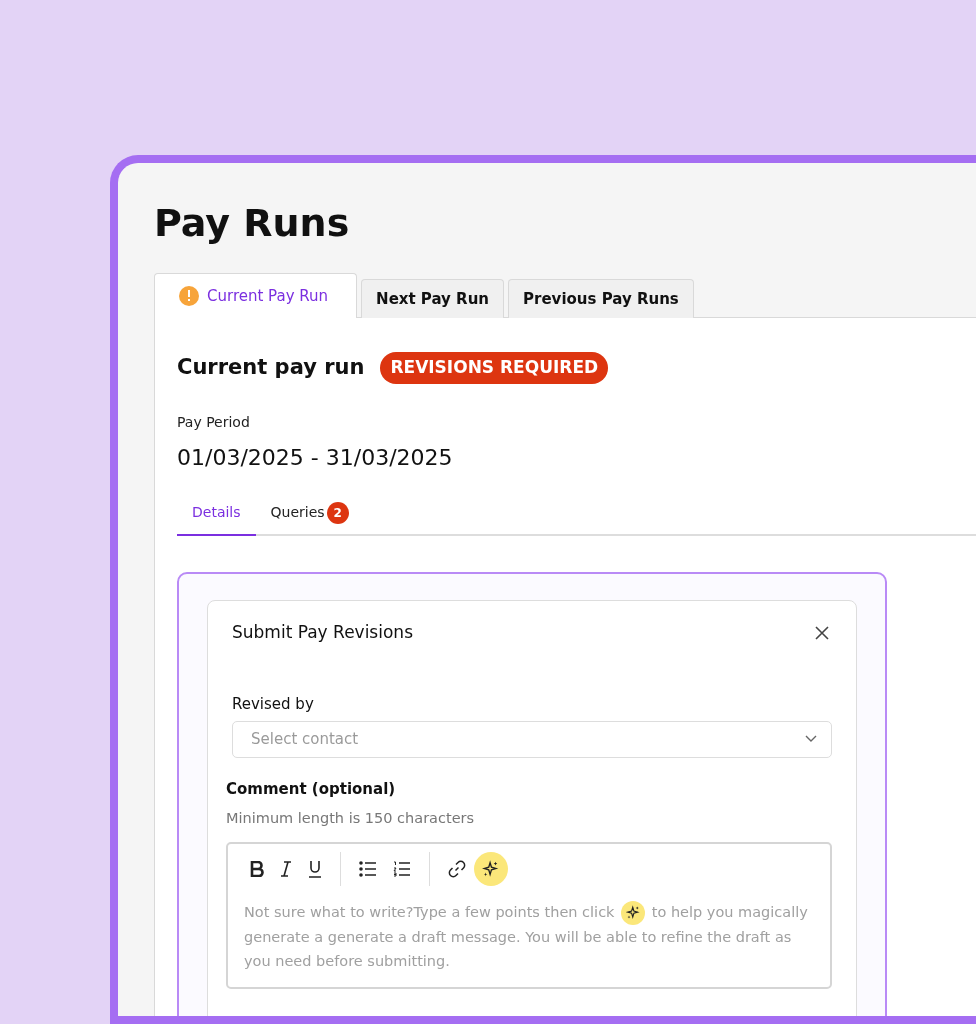 Image resolution: width=976 pixels, height=1024 pixels. I want to click on field-label: Pay Period, so click(214, 422).